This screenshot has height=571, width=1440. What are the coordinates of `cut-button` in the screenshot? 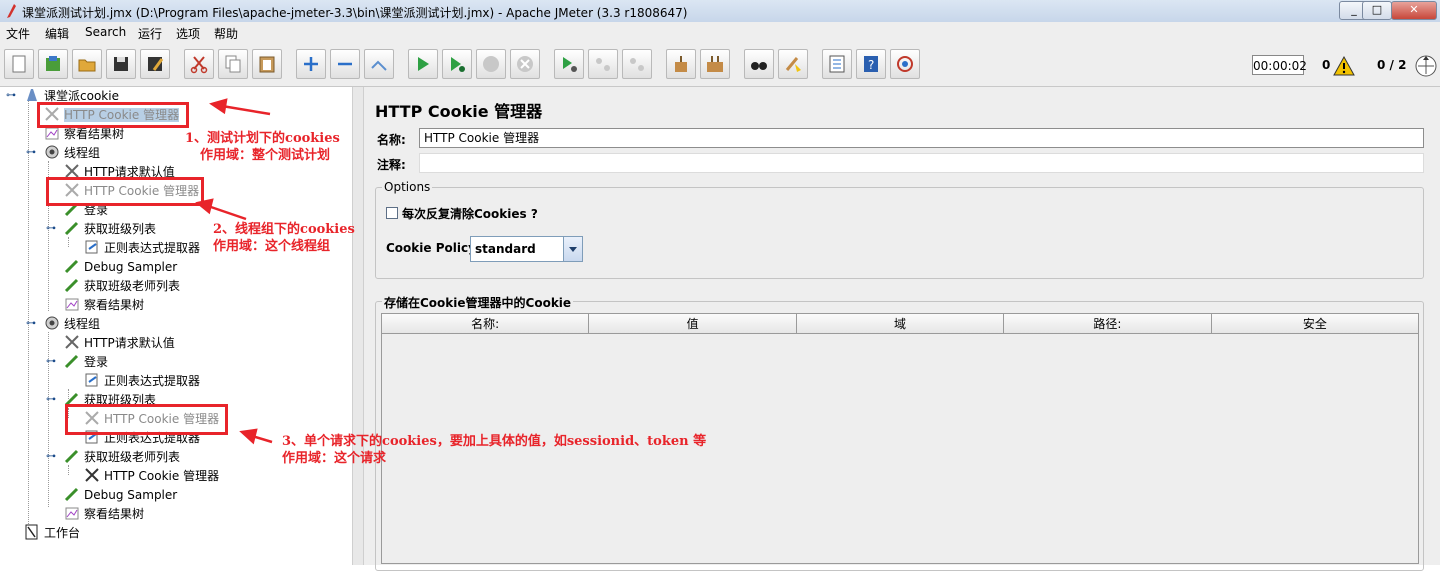 It's located at (199, 64).